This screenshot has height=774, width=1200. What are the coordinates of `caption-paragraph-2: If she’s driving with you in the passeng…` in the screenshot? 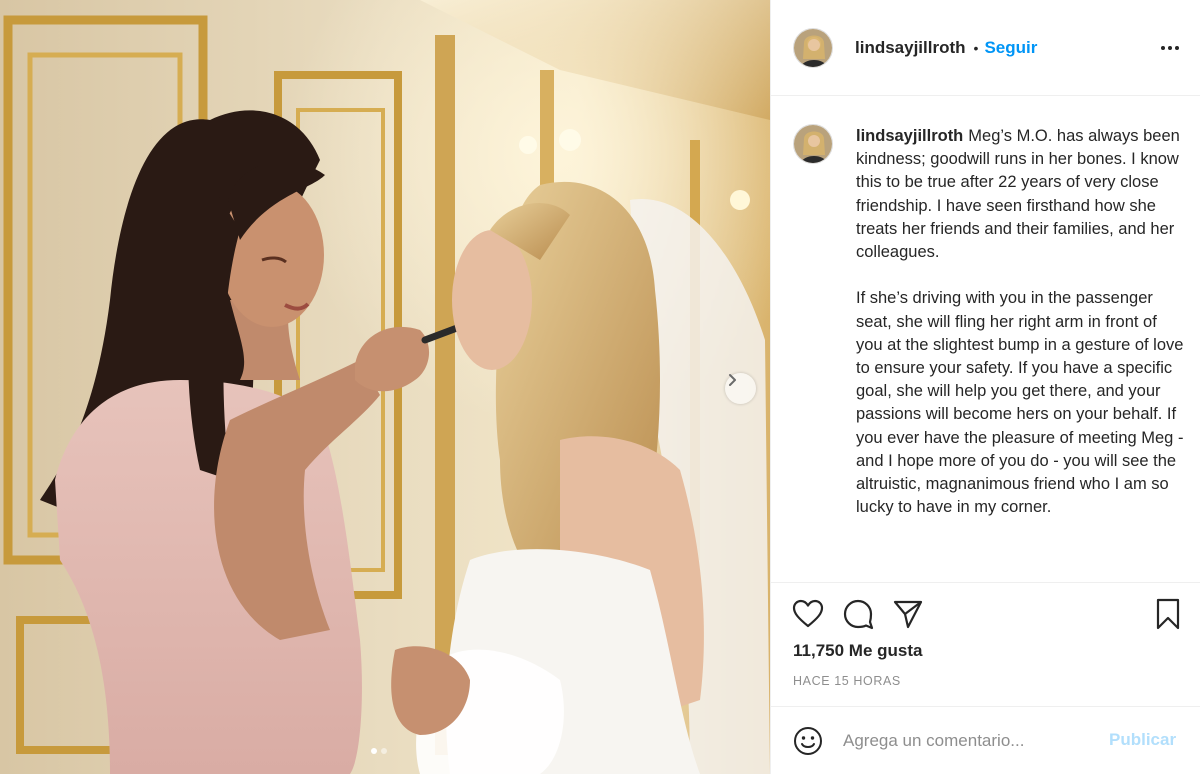 It's located at (1020, 403).